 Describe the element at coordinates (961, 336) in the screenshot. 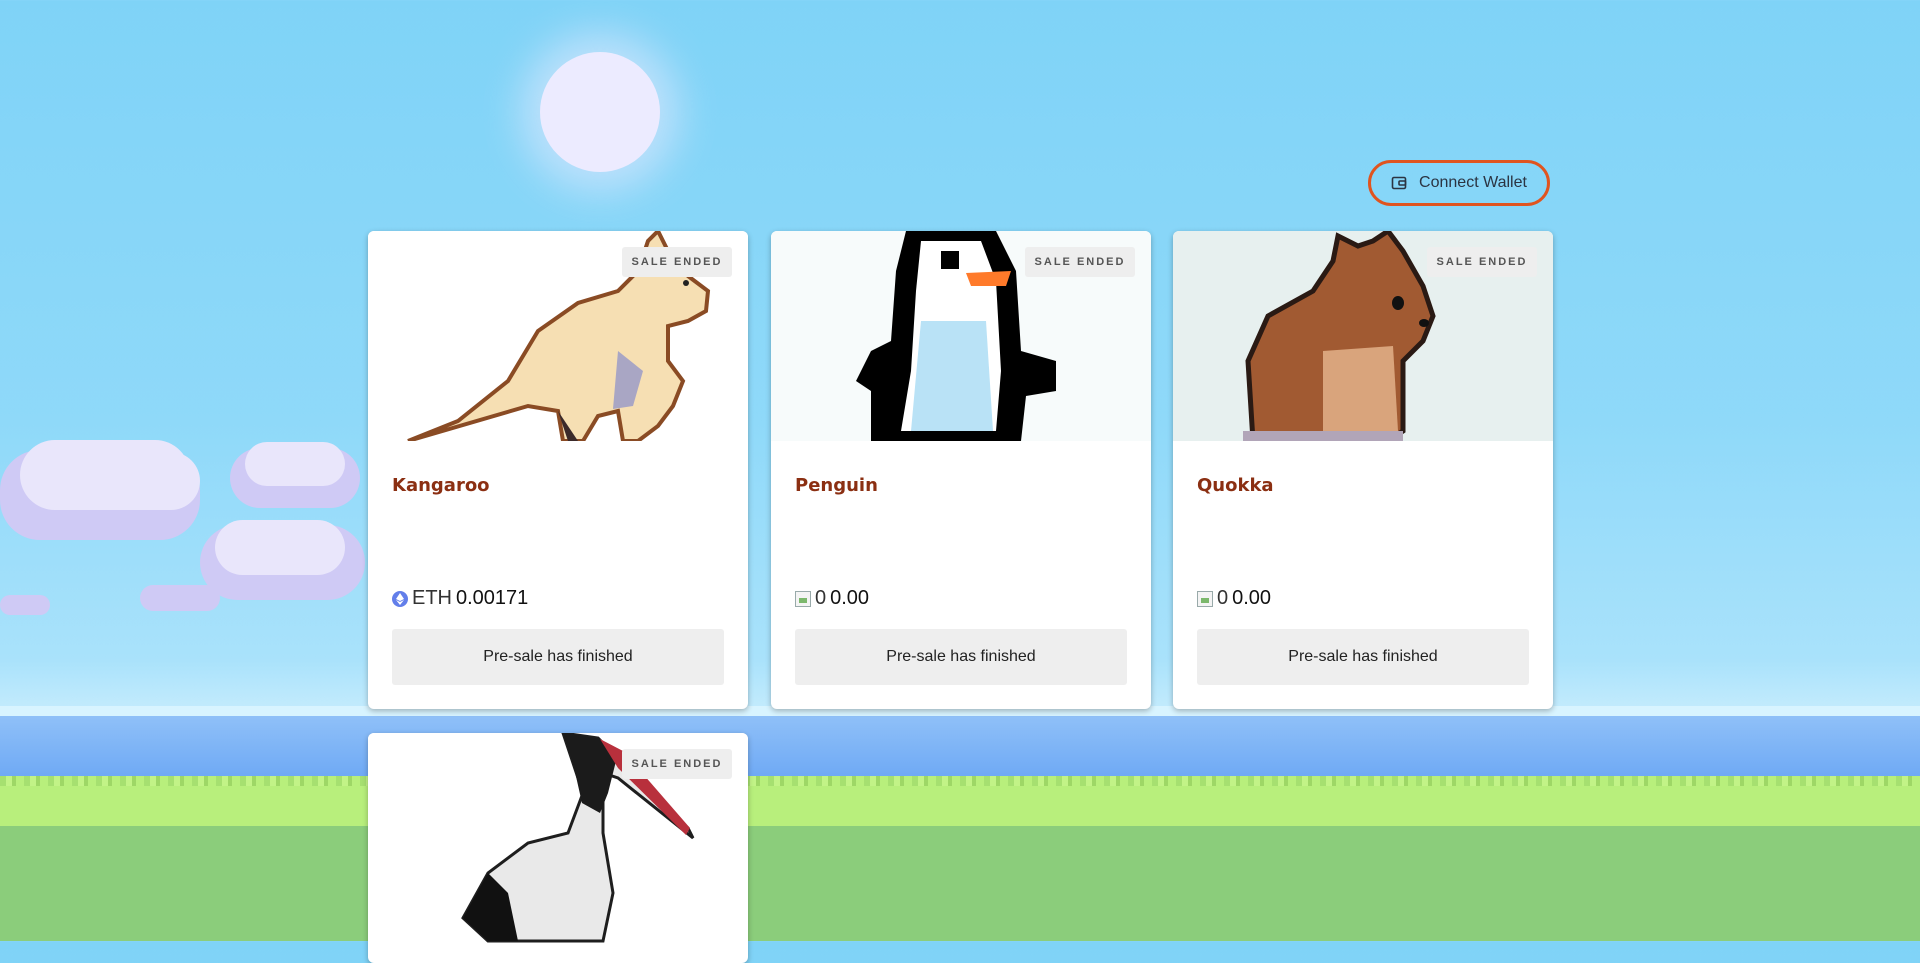

I see `penguin-image: SALE ENDED` at that location.